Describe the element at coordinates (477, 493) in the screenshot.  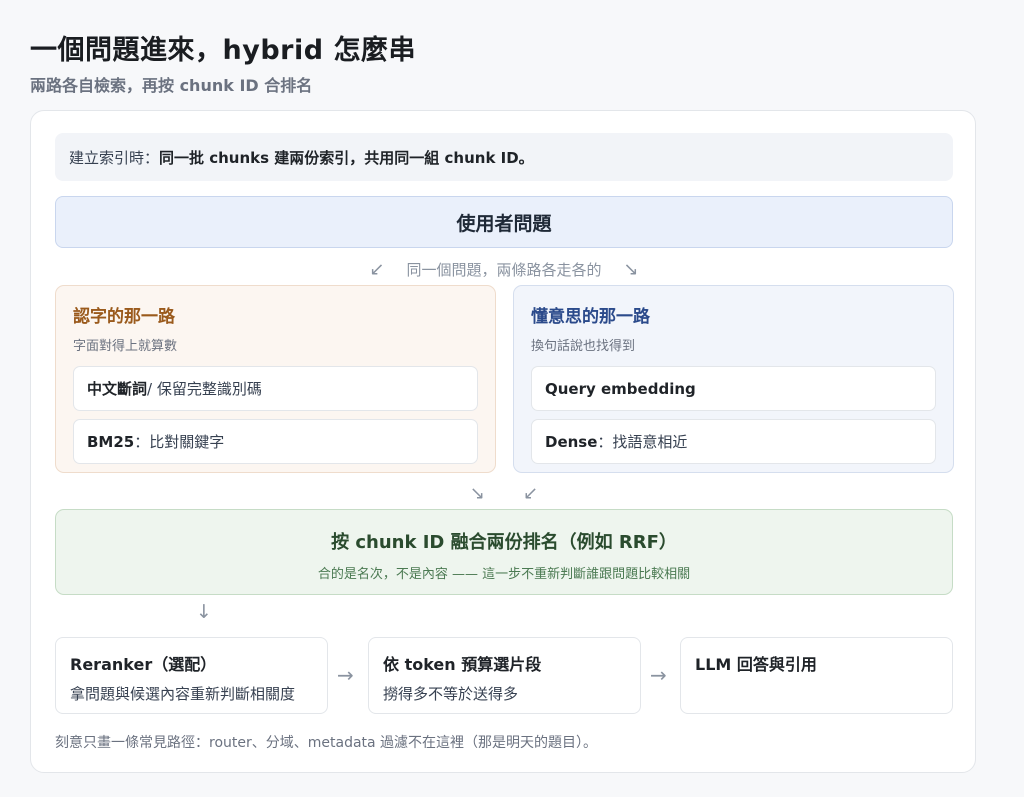
I see `merge-left-arrow-icon: ↘` at that location.